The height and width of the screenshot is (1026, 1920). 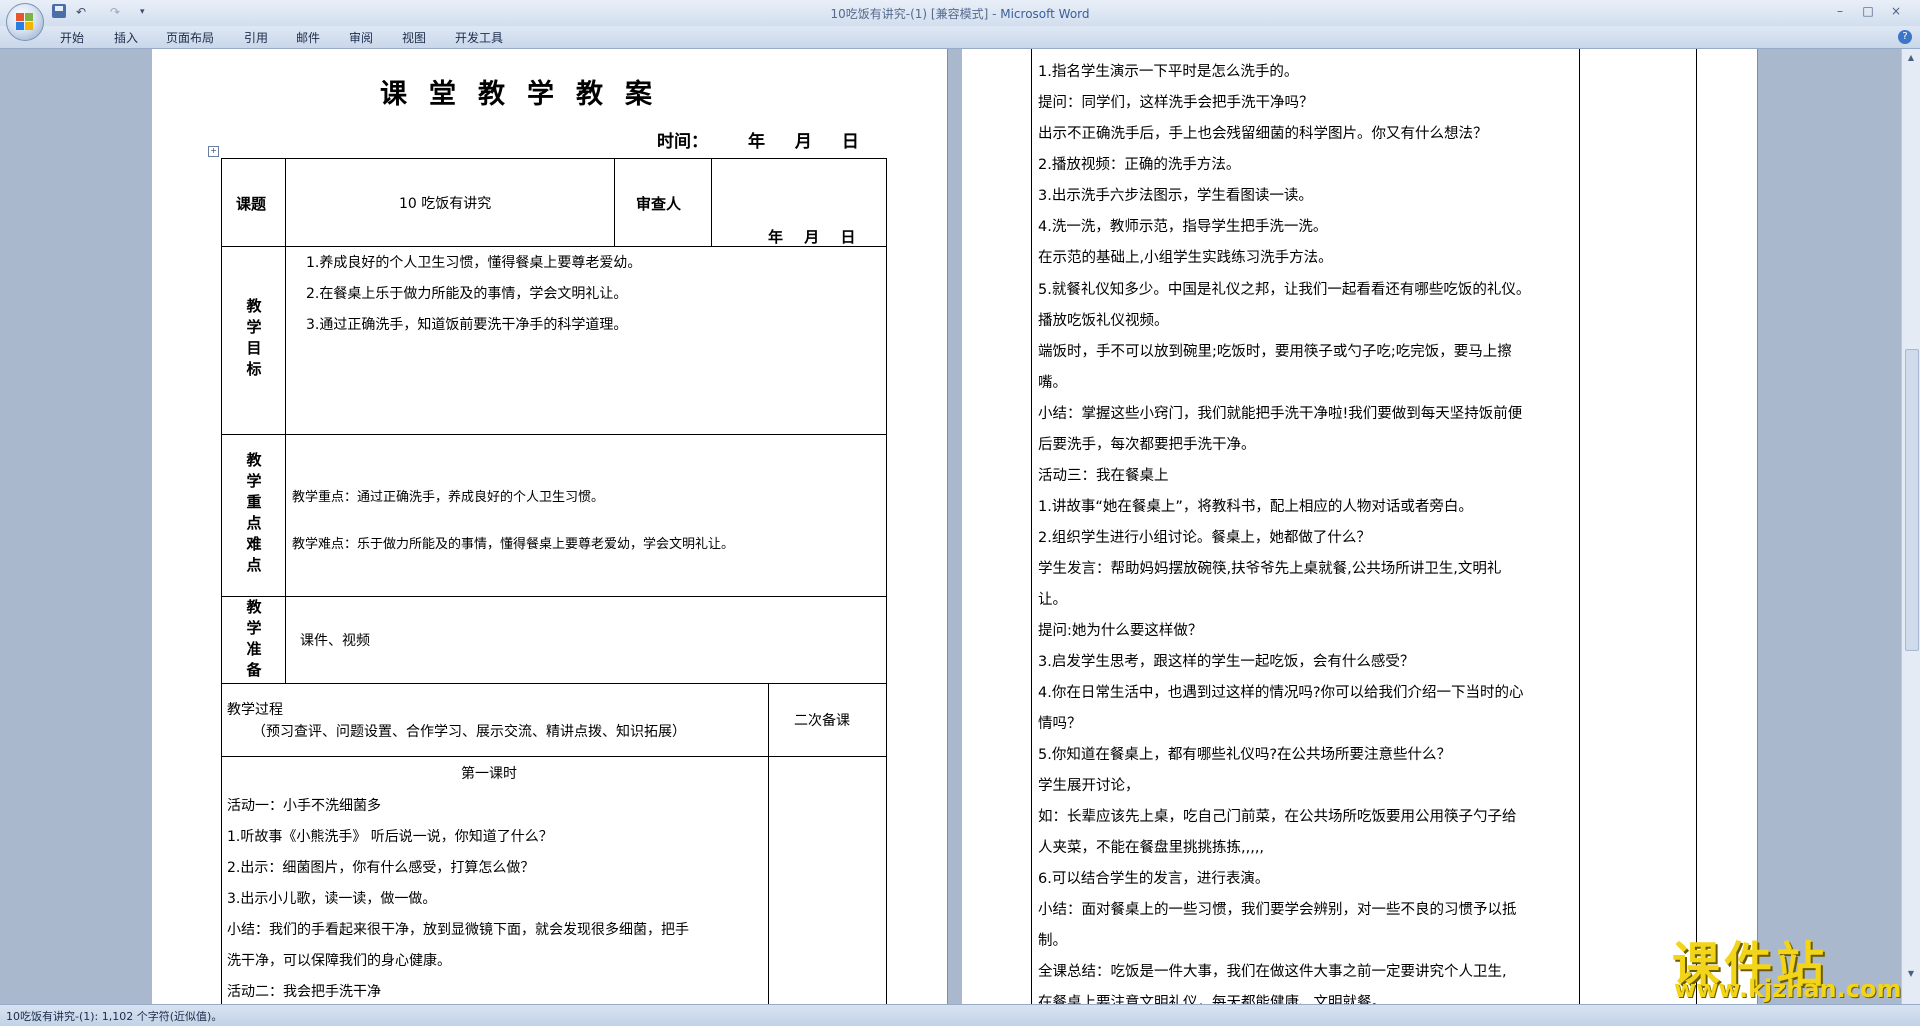 I want to click on p2-line: 提问：同学们，这样洗手会把手洗干净吗？, so click(x=1176, y=101).